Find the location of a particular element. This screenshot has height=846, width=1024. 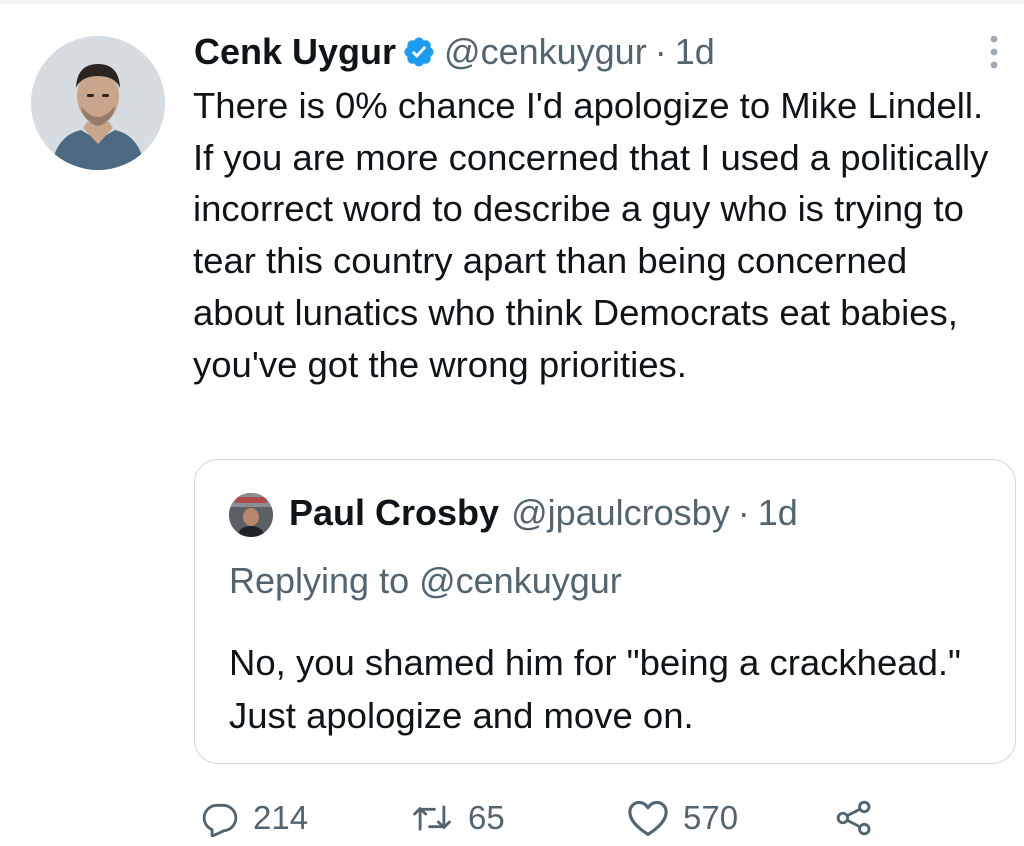

heart-icon is located at coordinates (648, 818).